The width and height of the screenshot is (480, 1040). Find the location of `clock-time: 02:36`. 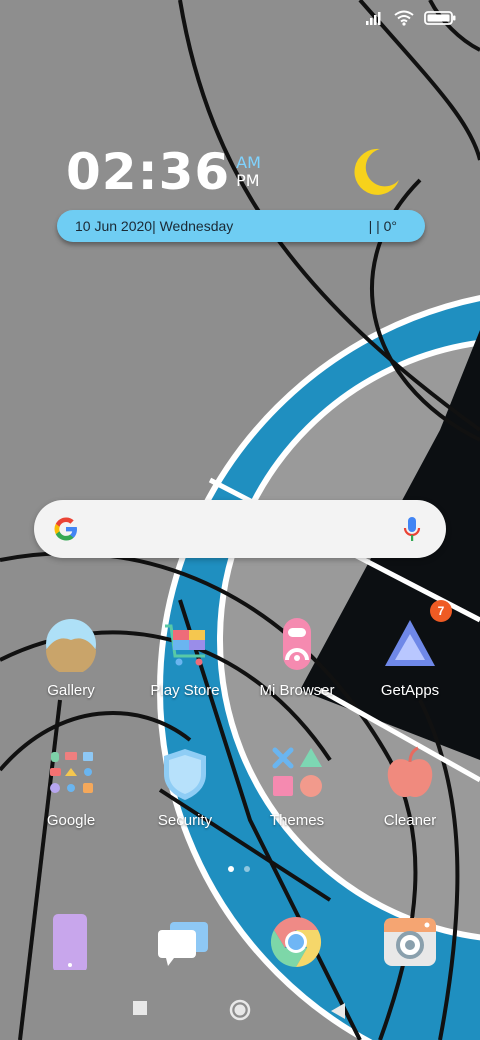

clock-time: 02:36 is located at coordinates (148, 172).